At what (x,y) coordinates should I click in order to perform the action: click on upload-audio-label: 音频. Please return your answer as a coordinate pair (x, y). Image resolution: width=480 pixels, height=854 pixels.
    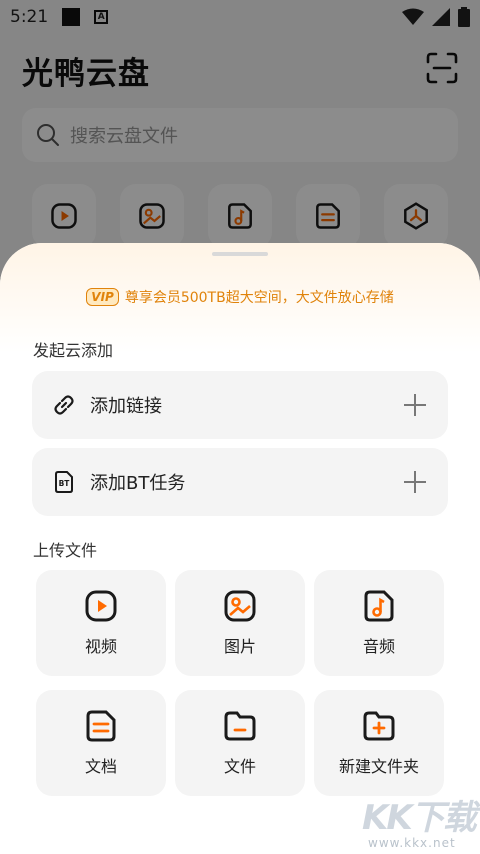
    Looking at the image, I should click on (378, 646).